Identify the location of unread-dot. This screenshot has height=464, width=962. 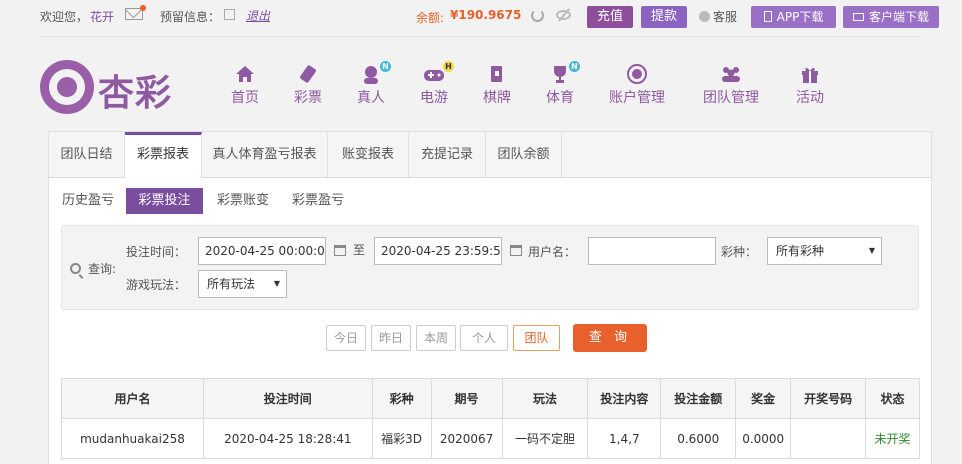
(143, 8).